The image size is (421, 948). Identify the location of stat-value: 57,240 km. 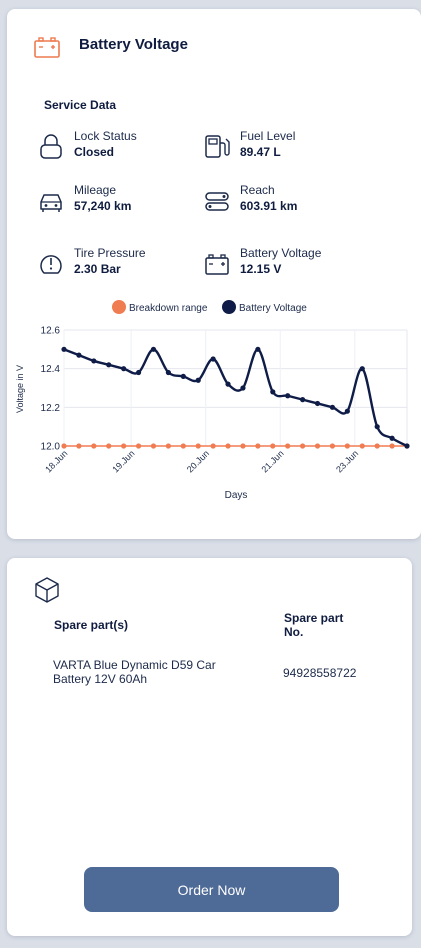
(103, 206).